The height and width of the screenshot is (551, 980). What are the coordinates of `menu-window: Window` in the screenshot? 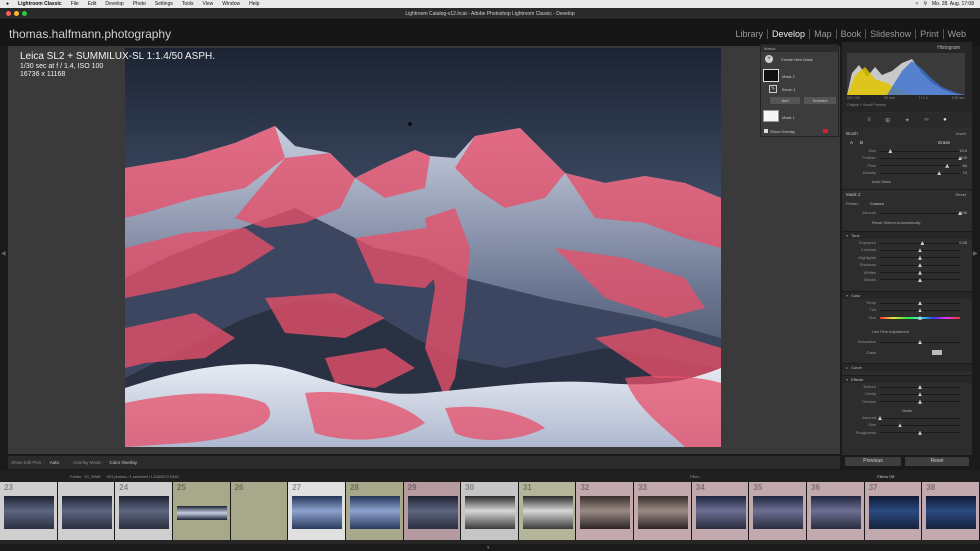 It's located at (231, 4).